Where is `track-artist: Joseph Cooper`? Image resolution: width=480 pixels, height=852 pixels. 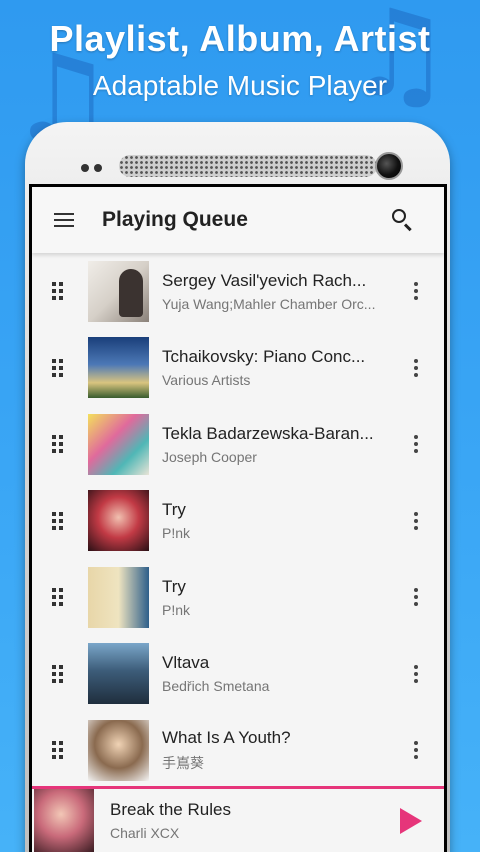 track-artist: Joseph Cooper is located at coordinates (209, 456).